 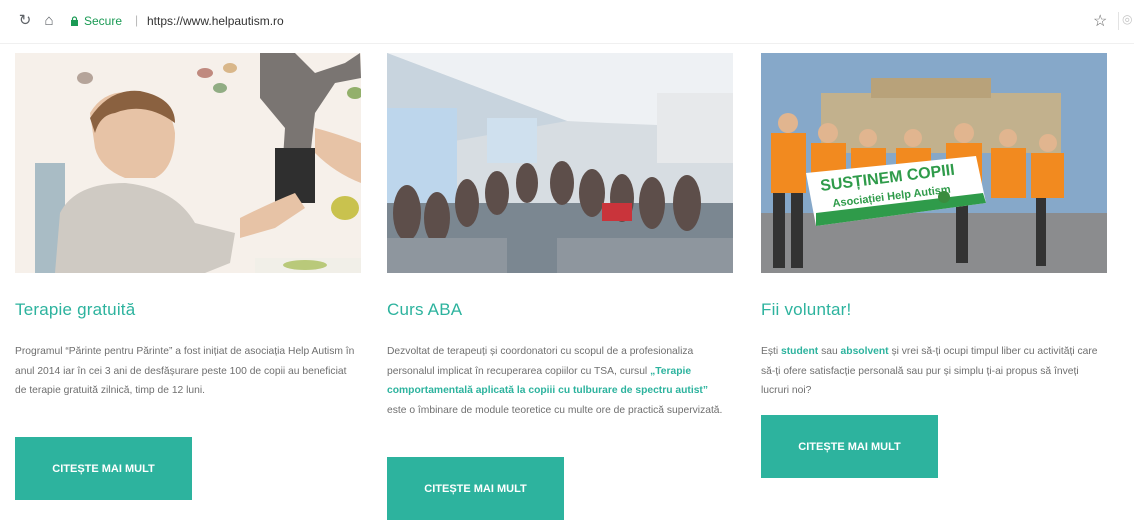 What do you see at coordinates (1100, 21) in the screenshot?
I see `star-icon: ☆` at bounding box center [1100, 21].